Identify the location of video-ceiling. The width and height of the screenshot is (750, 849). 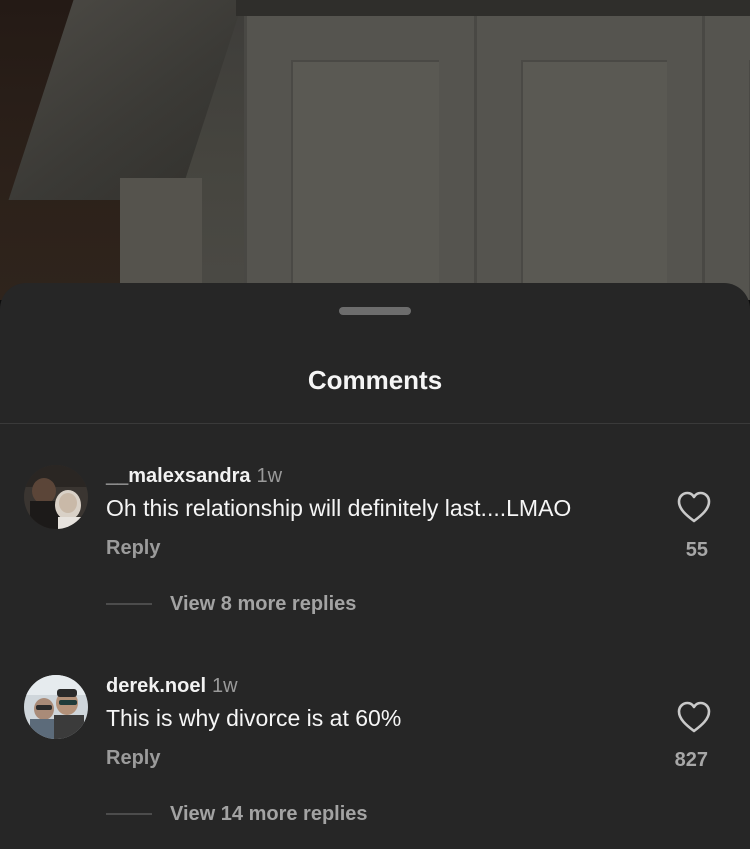
(493, 8).